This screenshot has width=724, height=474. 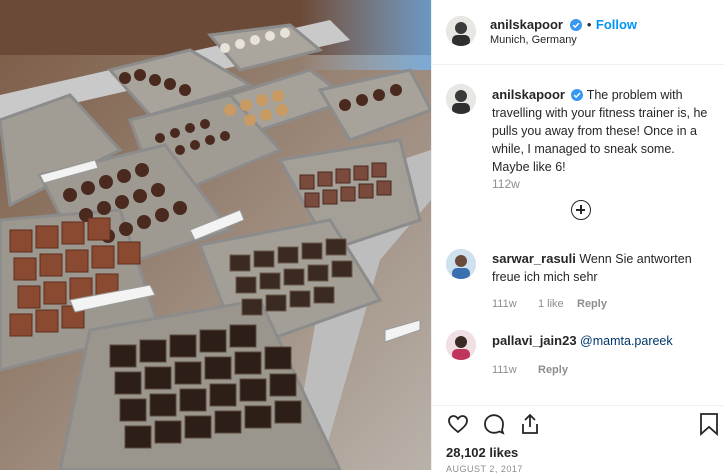 What do you see at coordinates (534, 258) in the screenshot?
I see `comment-username: sarwar_rasuli` at bounding box center [534, 258].